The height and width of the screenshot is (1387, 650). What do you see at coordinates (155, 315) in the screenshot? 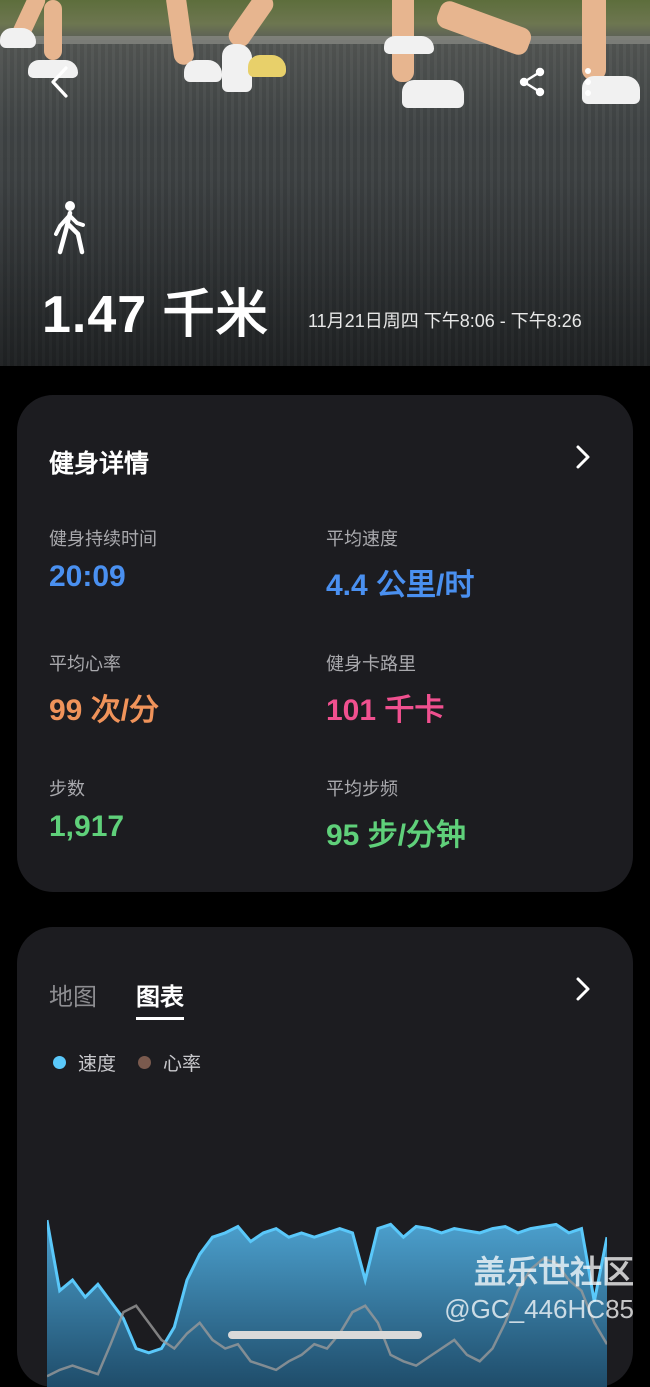
I see `distance-value: 1.47 千米` at bounding box center [155, 315].